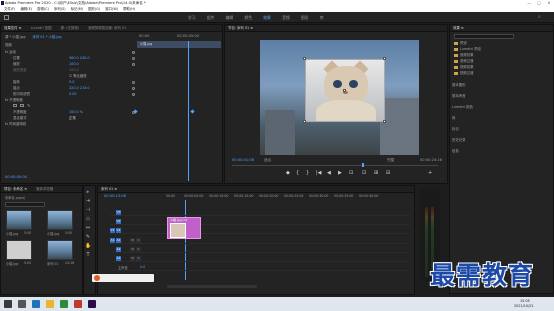 This screenshot has width=554, height=311. Describe the element at coordinates (44, 189) in the screenshot. I see `tab-media-browser: 媒体浏览器` at that location.